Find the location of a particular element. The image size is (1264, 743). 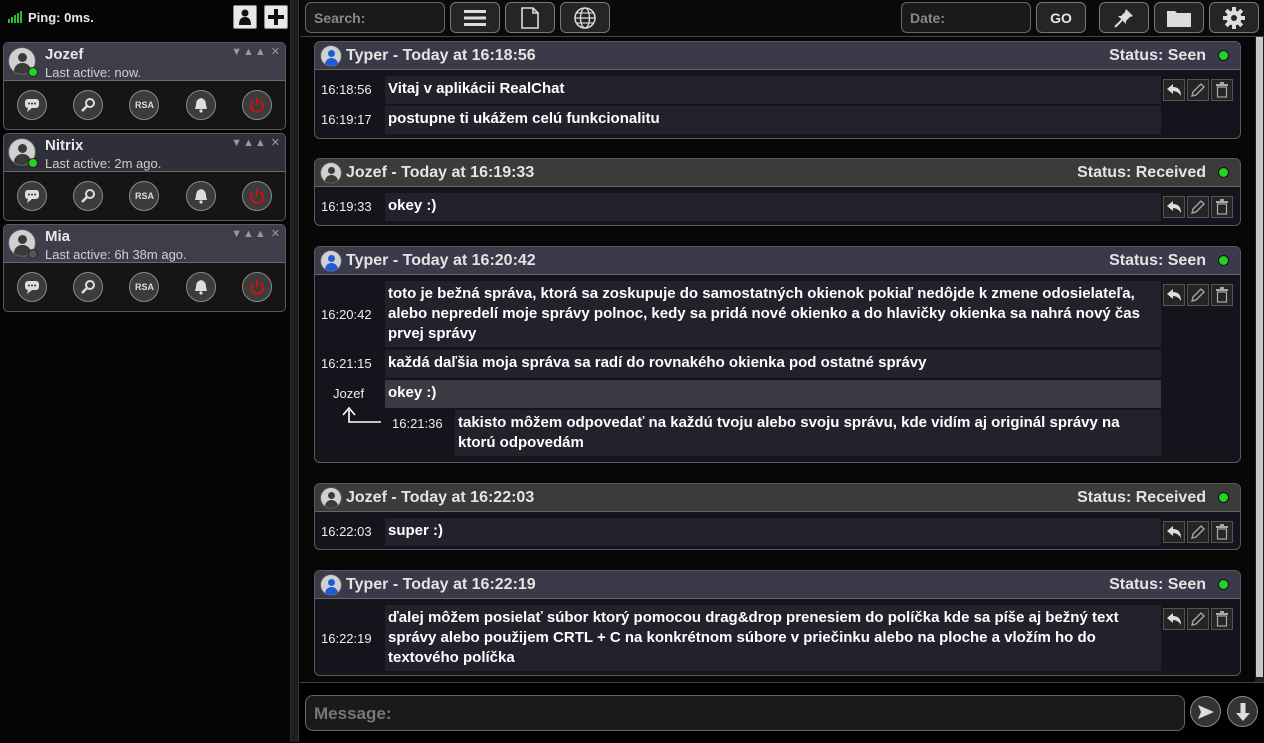

user-icon is located at coordinates (245, 17).